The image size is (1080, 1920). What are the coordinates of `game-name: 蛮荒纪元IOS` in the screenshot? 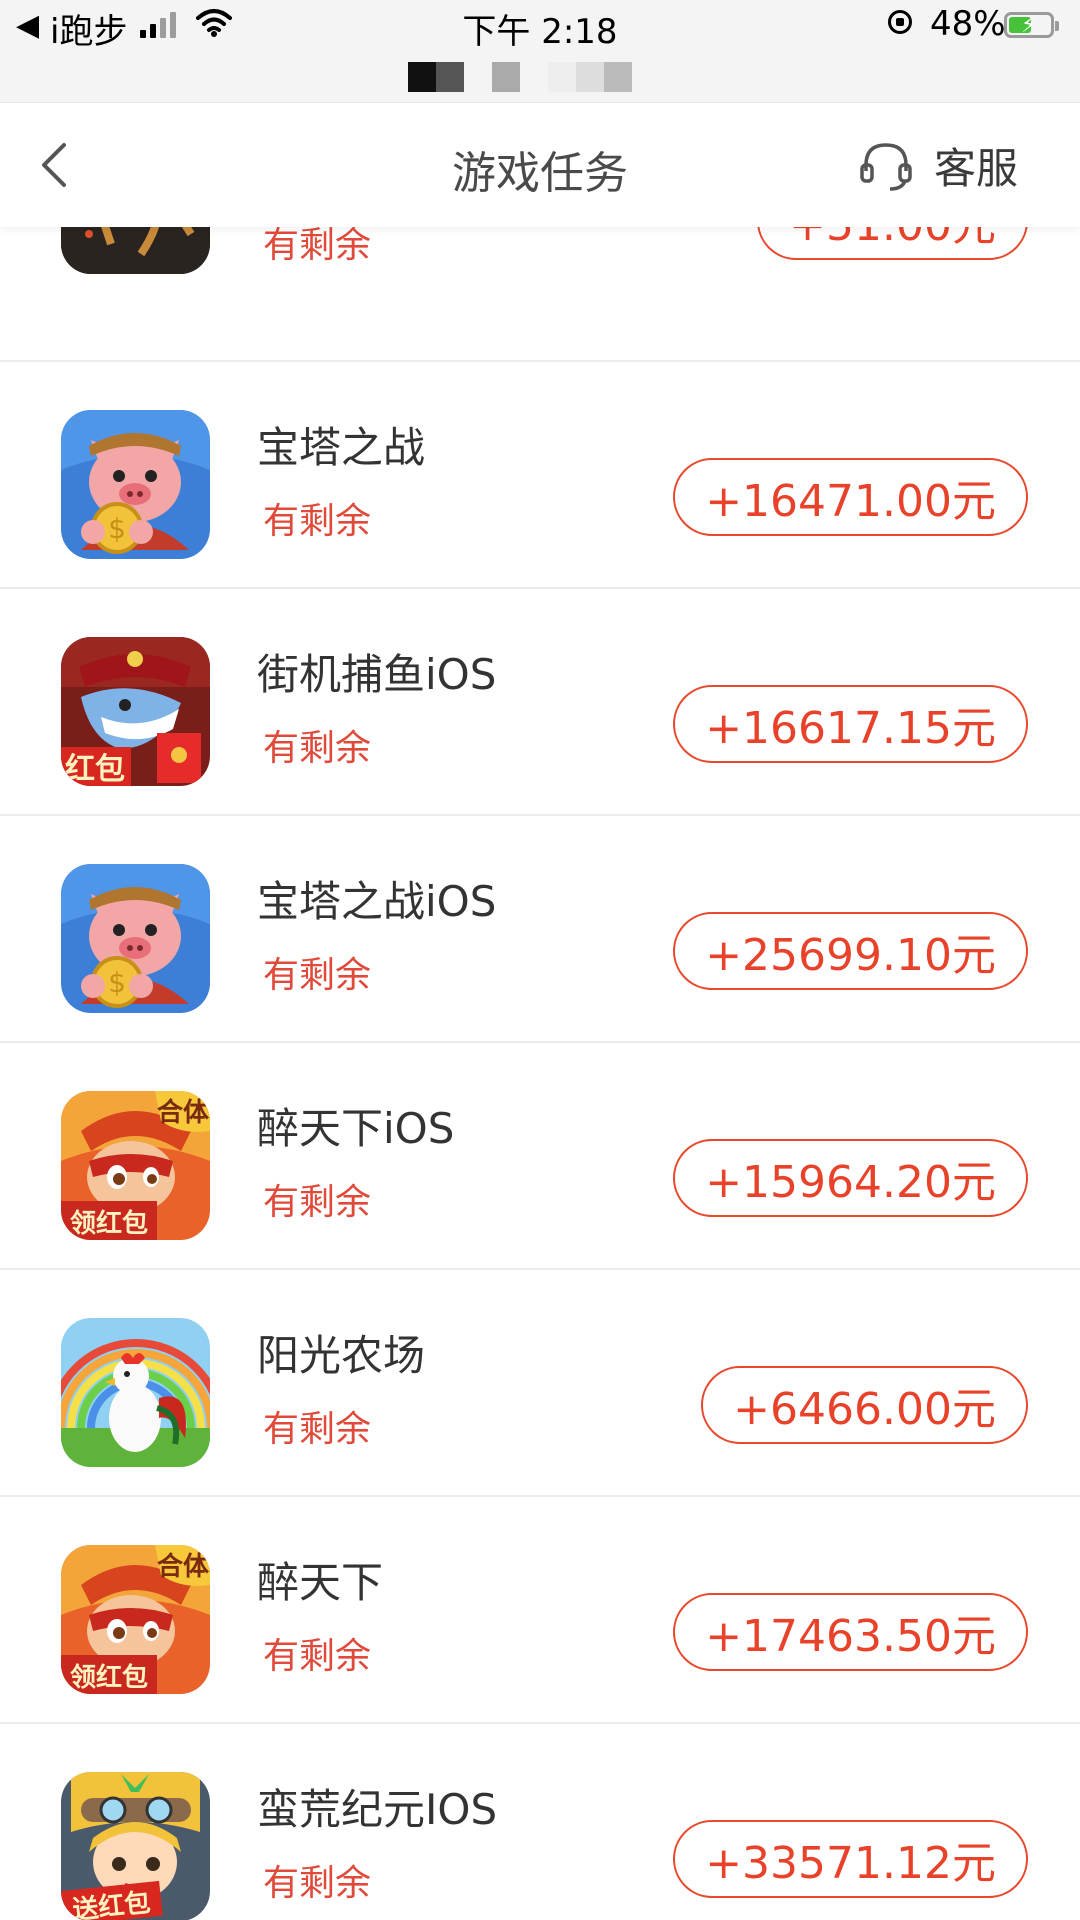 It's located at (377, 1809).